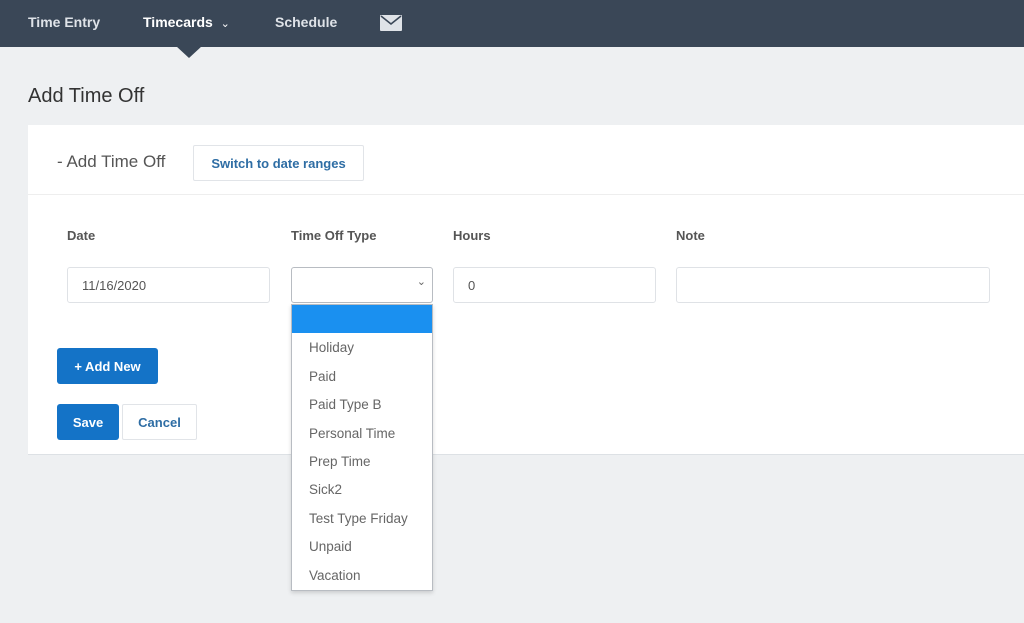 The height and width of the screenshot is (623, 1024). Describe the element at coordinates (554, 285) in the screenshot. I see `hours-input: 0` at that location.